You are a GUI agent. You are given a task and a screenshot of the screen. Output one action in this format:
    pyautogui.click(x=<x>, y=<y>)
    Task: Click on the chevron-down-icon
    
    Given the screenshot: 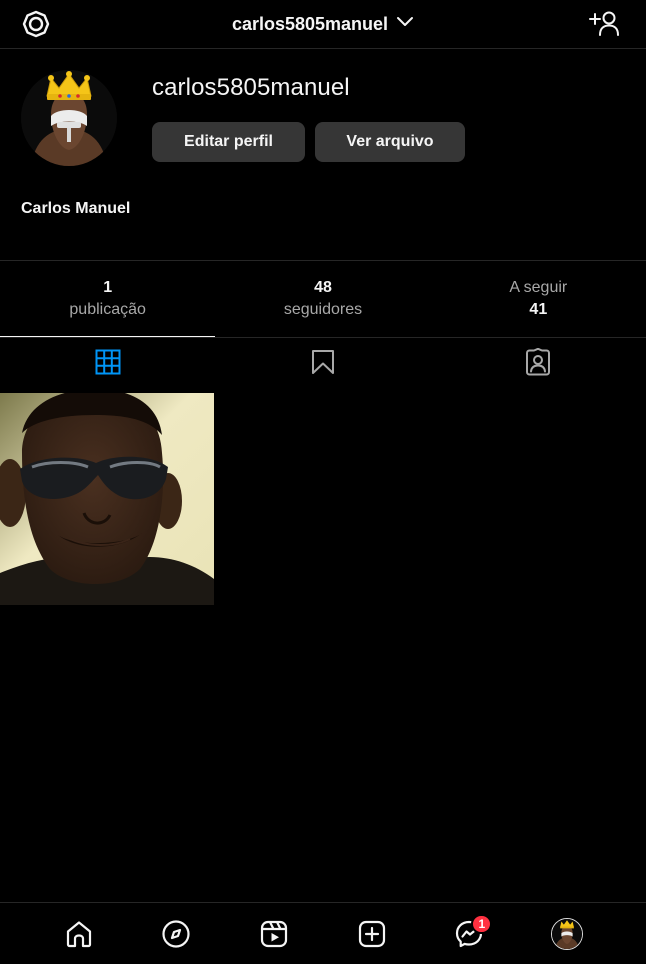 What is the action you would take?
    pyautogui.click(x=405, y=24)
    